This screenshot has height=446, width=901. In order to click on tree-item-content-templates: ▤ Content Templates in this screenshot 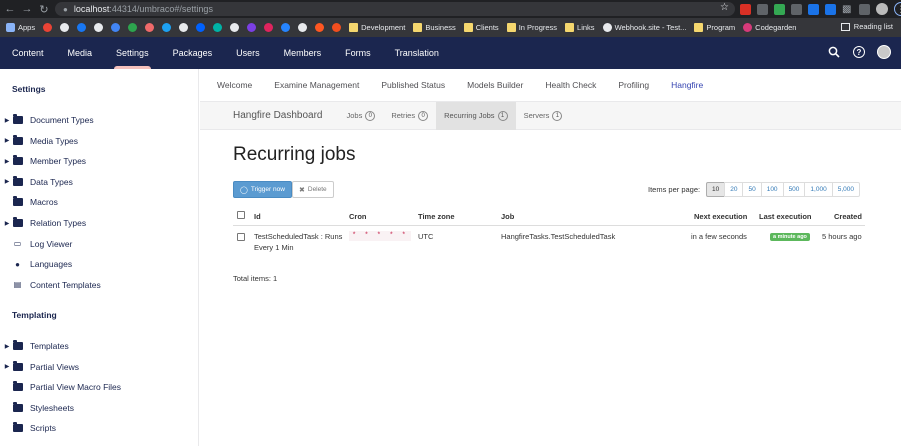, I will do `click(99, 285)`.